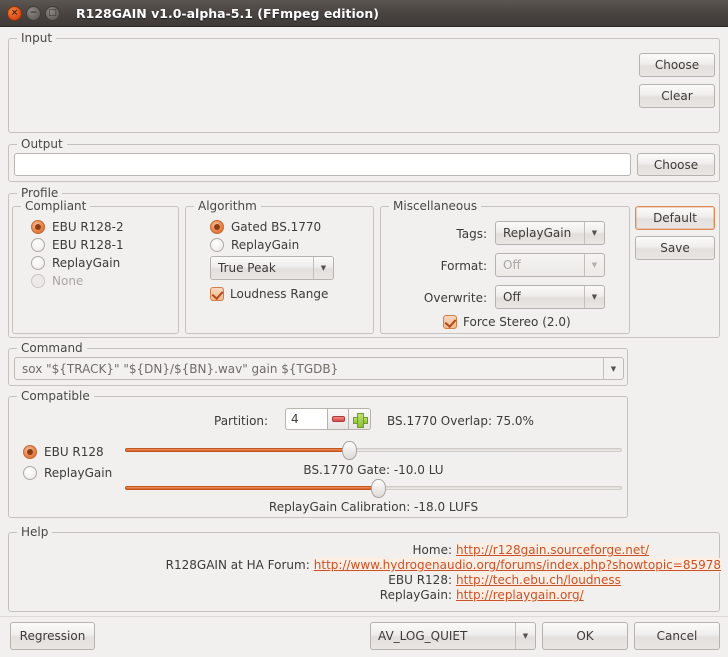 This screenshot has width=728, height=657. What do you see at coordinates (550, 297) in the screenshot?
I see `overwrite-combo: Off ▼` at bounding box center [550, 297].